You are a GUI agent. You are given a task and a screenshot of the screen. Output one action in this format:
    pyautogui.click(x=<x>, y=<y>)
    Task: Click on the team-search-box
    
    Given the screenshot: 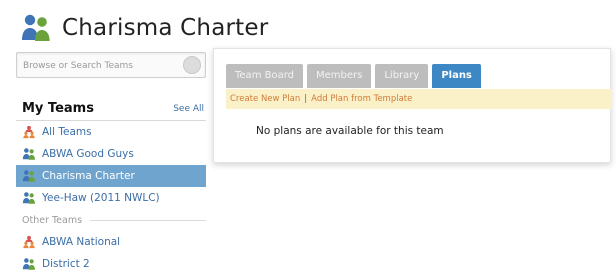 What is the action you would take?
    pyautogui.click(x=111, y=65)
    